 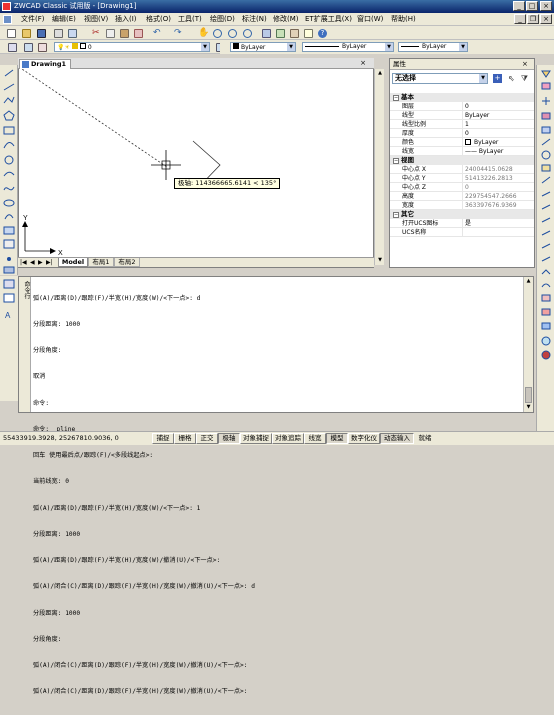 What do you see at coordinates (185, 438) in the screenshot?
I see `grid-toggle: 栅格` at bounding box center [185, 438].